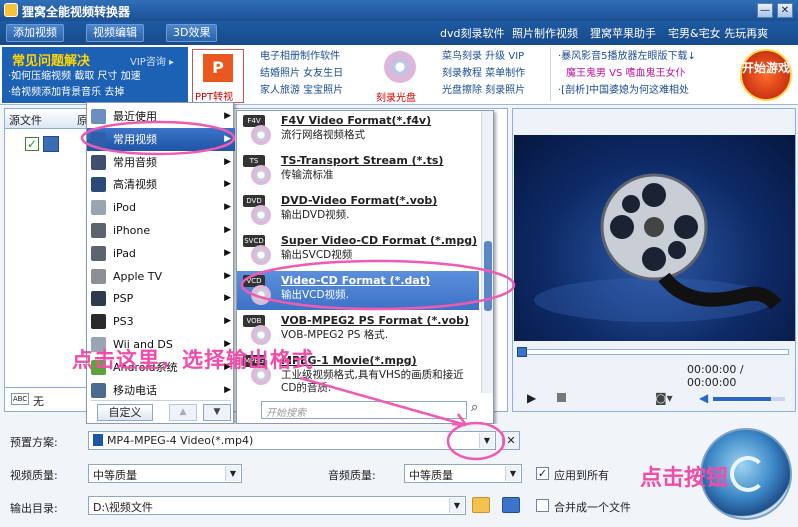 This screenshot has height=527, width=798. What do you see at coordinates (183, 412) in the screenshot?
I see `move-up-button: ▲` at bounding box center [183, 412].